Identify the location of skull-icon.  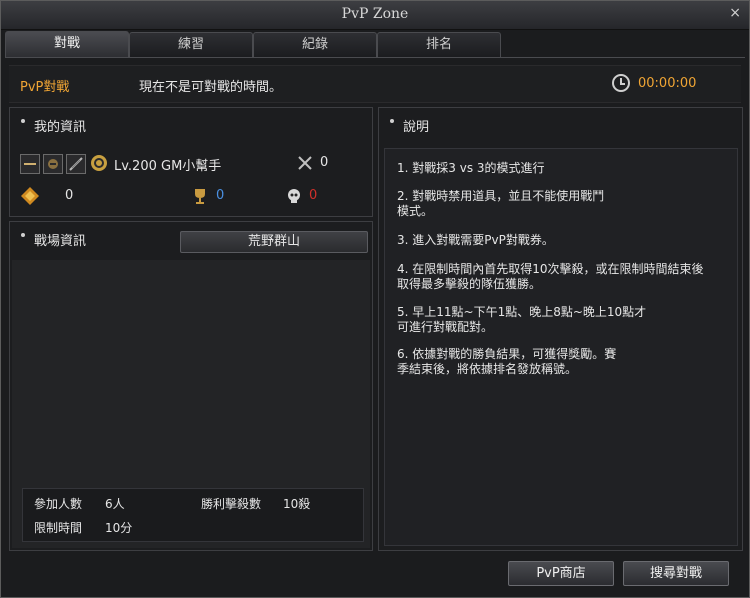
(294, 196).